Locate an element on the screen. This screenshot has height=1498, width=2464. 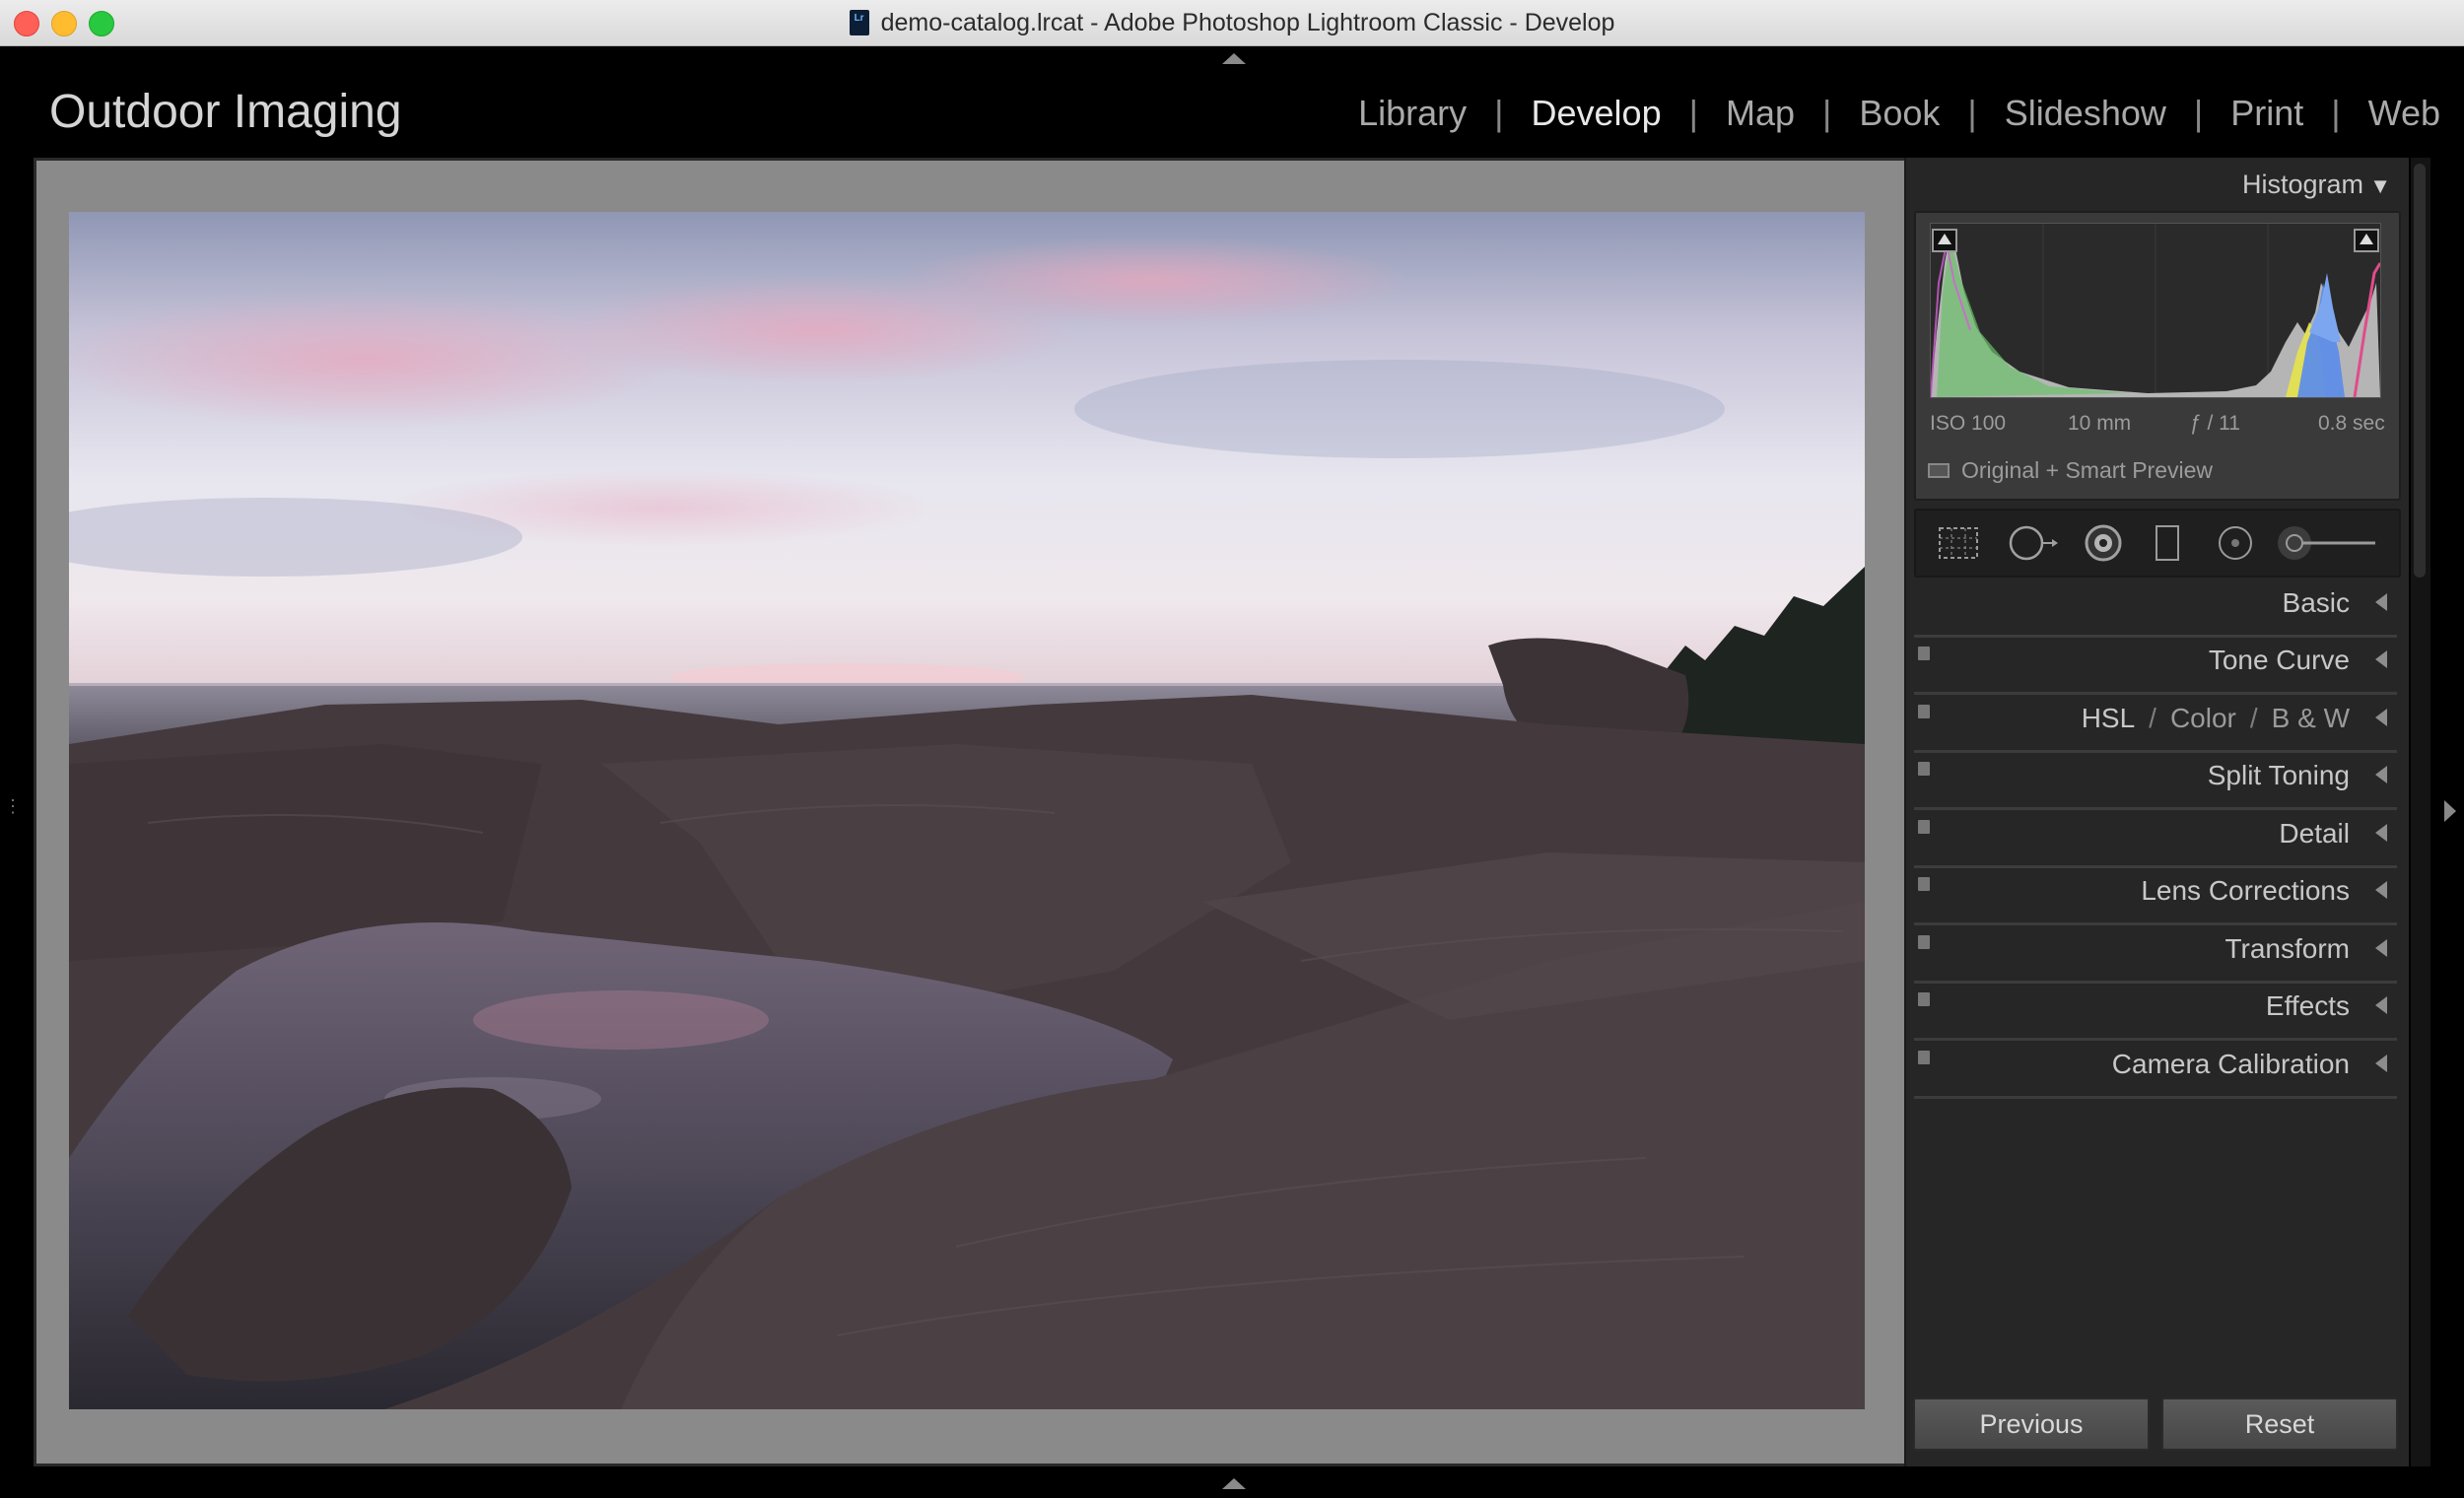
scrollbar-thumb is located at coordinates (2420, 371).